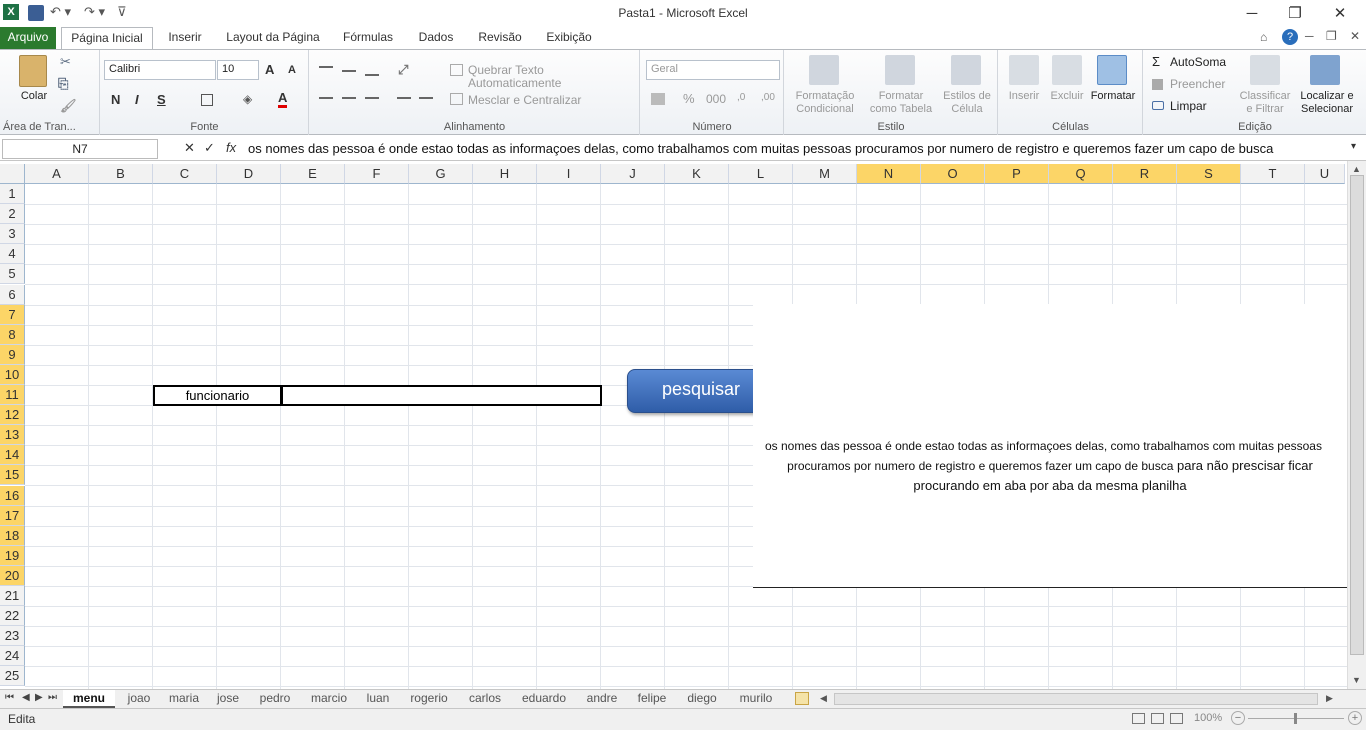 This screenshot has width=1366, height=730. I want to click on row-header-15: 15, so click(12, 475).